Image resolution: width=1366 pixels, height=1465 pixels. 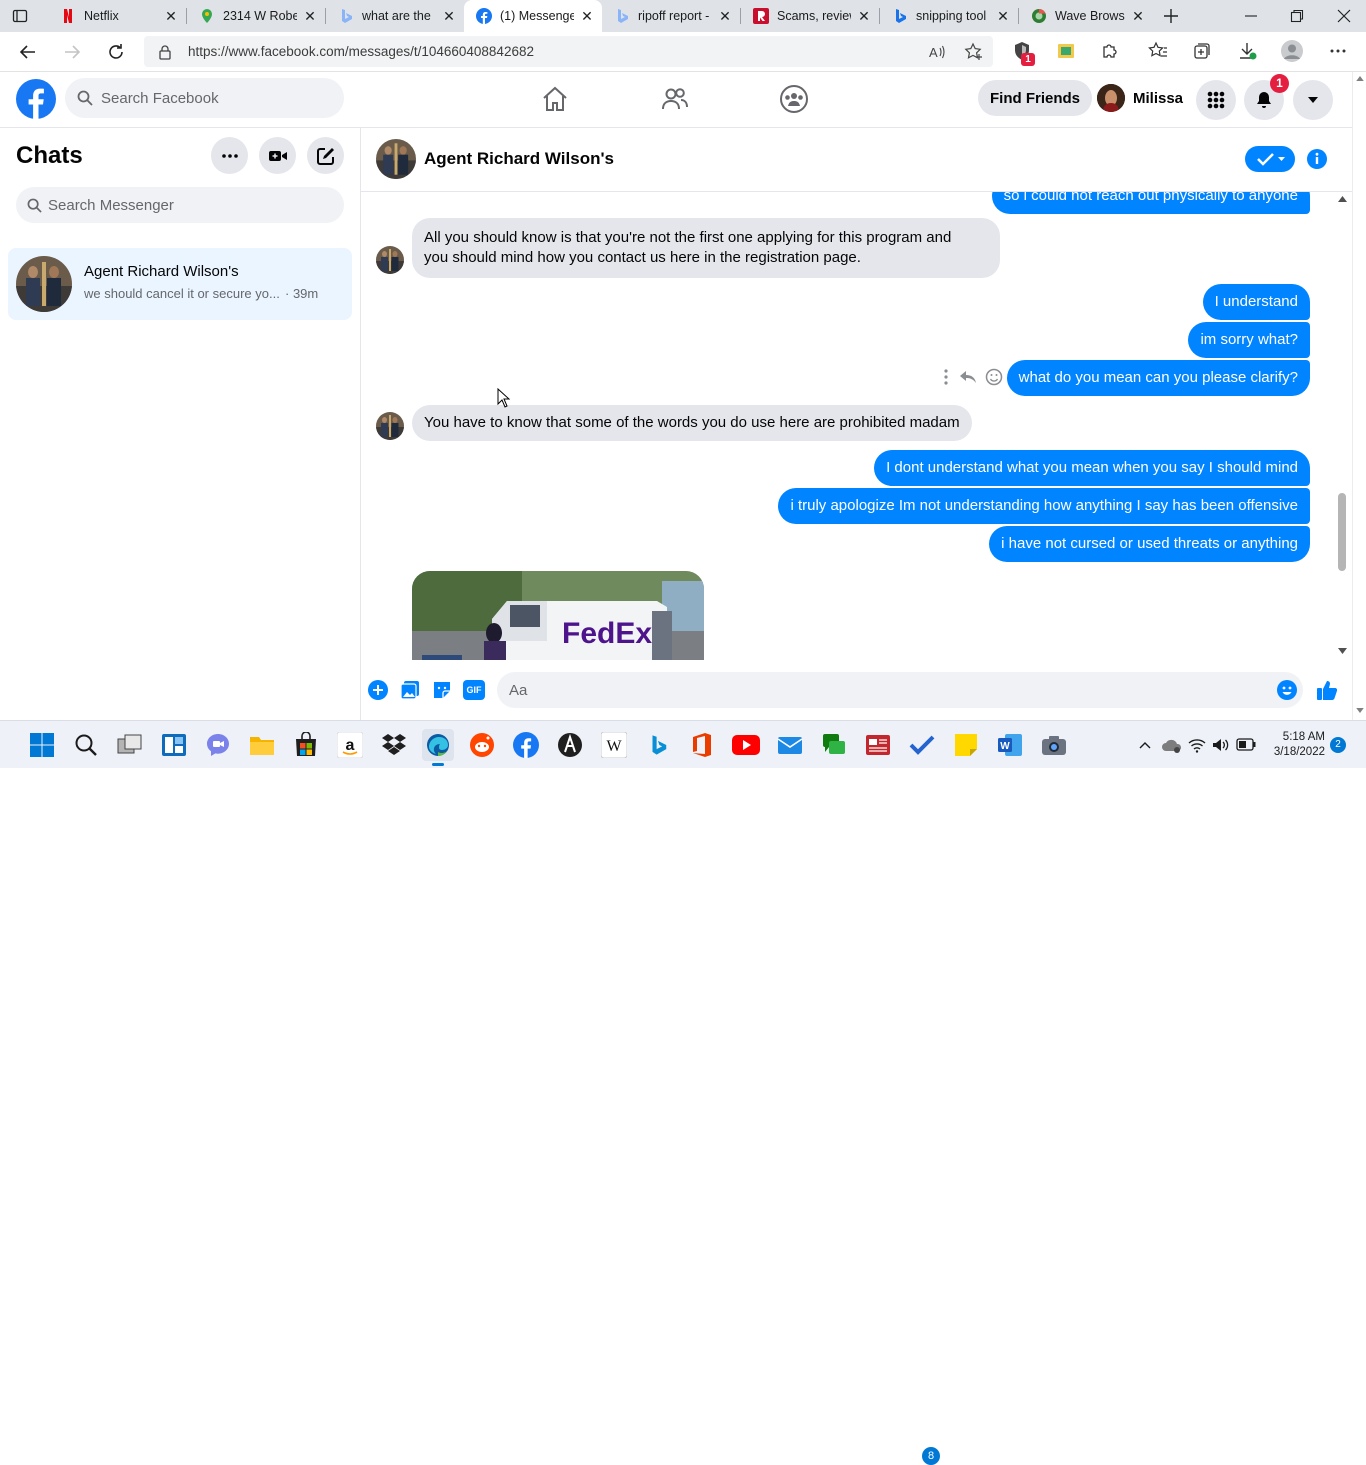 What do you see at coordinates (229, 155) in the screenshot?
I see `chat-options-button` at bounding box center [229, 155].